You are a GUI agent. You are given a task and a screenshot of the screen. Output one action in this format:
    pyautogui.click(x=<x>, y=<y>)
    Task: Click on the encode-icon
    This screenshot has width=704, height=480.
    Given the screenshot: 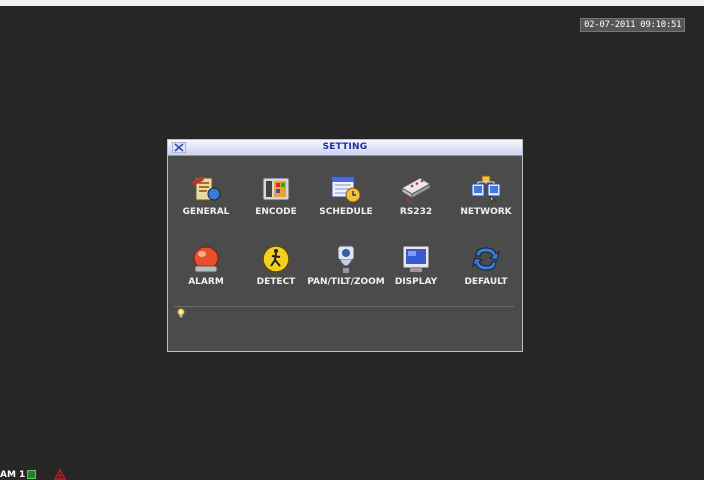 What is the action you would take?
    pyautogui.click(x=276, y=189)
    